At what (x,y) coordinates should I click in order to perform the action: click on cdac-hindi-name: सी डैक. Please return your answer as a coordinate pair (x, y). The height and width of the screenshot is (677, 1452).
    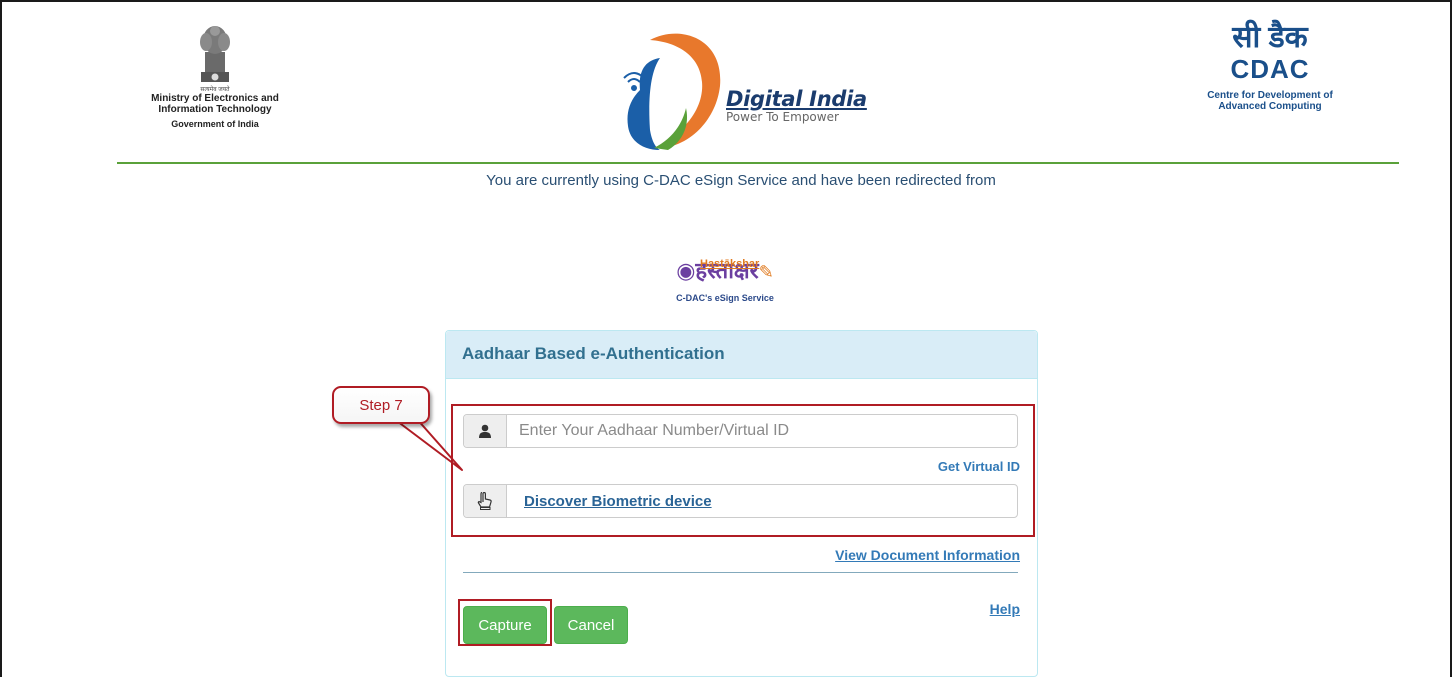
    Looking at the image, I should click on (1270, 37).